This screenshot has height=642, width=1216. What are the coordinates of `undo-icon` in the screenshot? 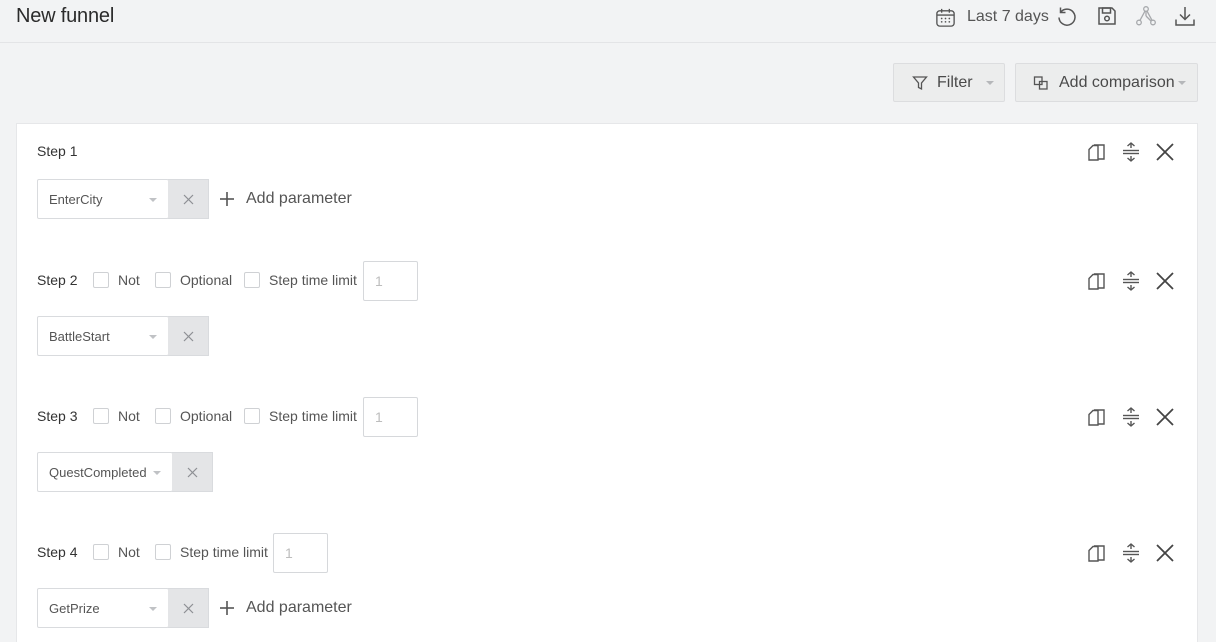 It's located at (1067, 16).